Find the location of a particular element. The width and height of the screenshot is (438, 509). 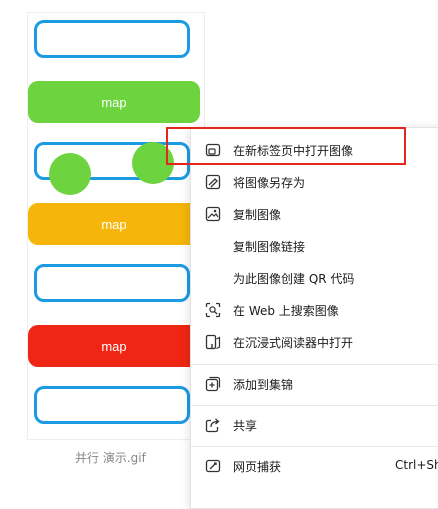

visual-search-icon is located at coordinates (213, 310).